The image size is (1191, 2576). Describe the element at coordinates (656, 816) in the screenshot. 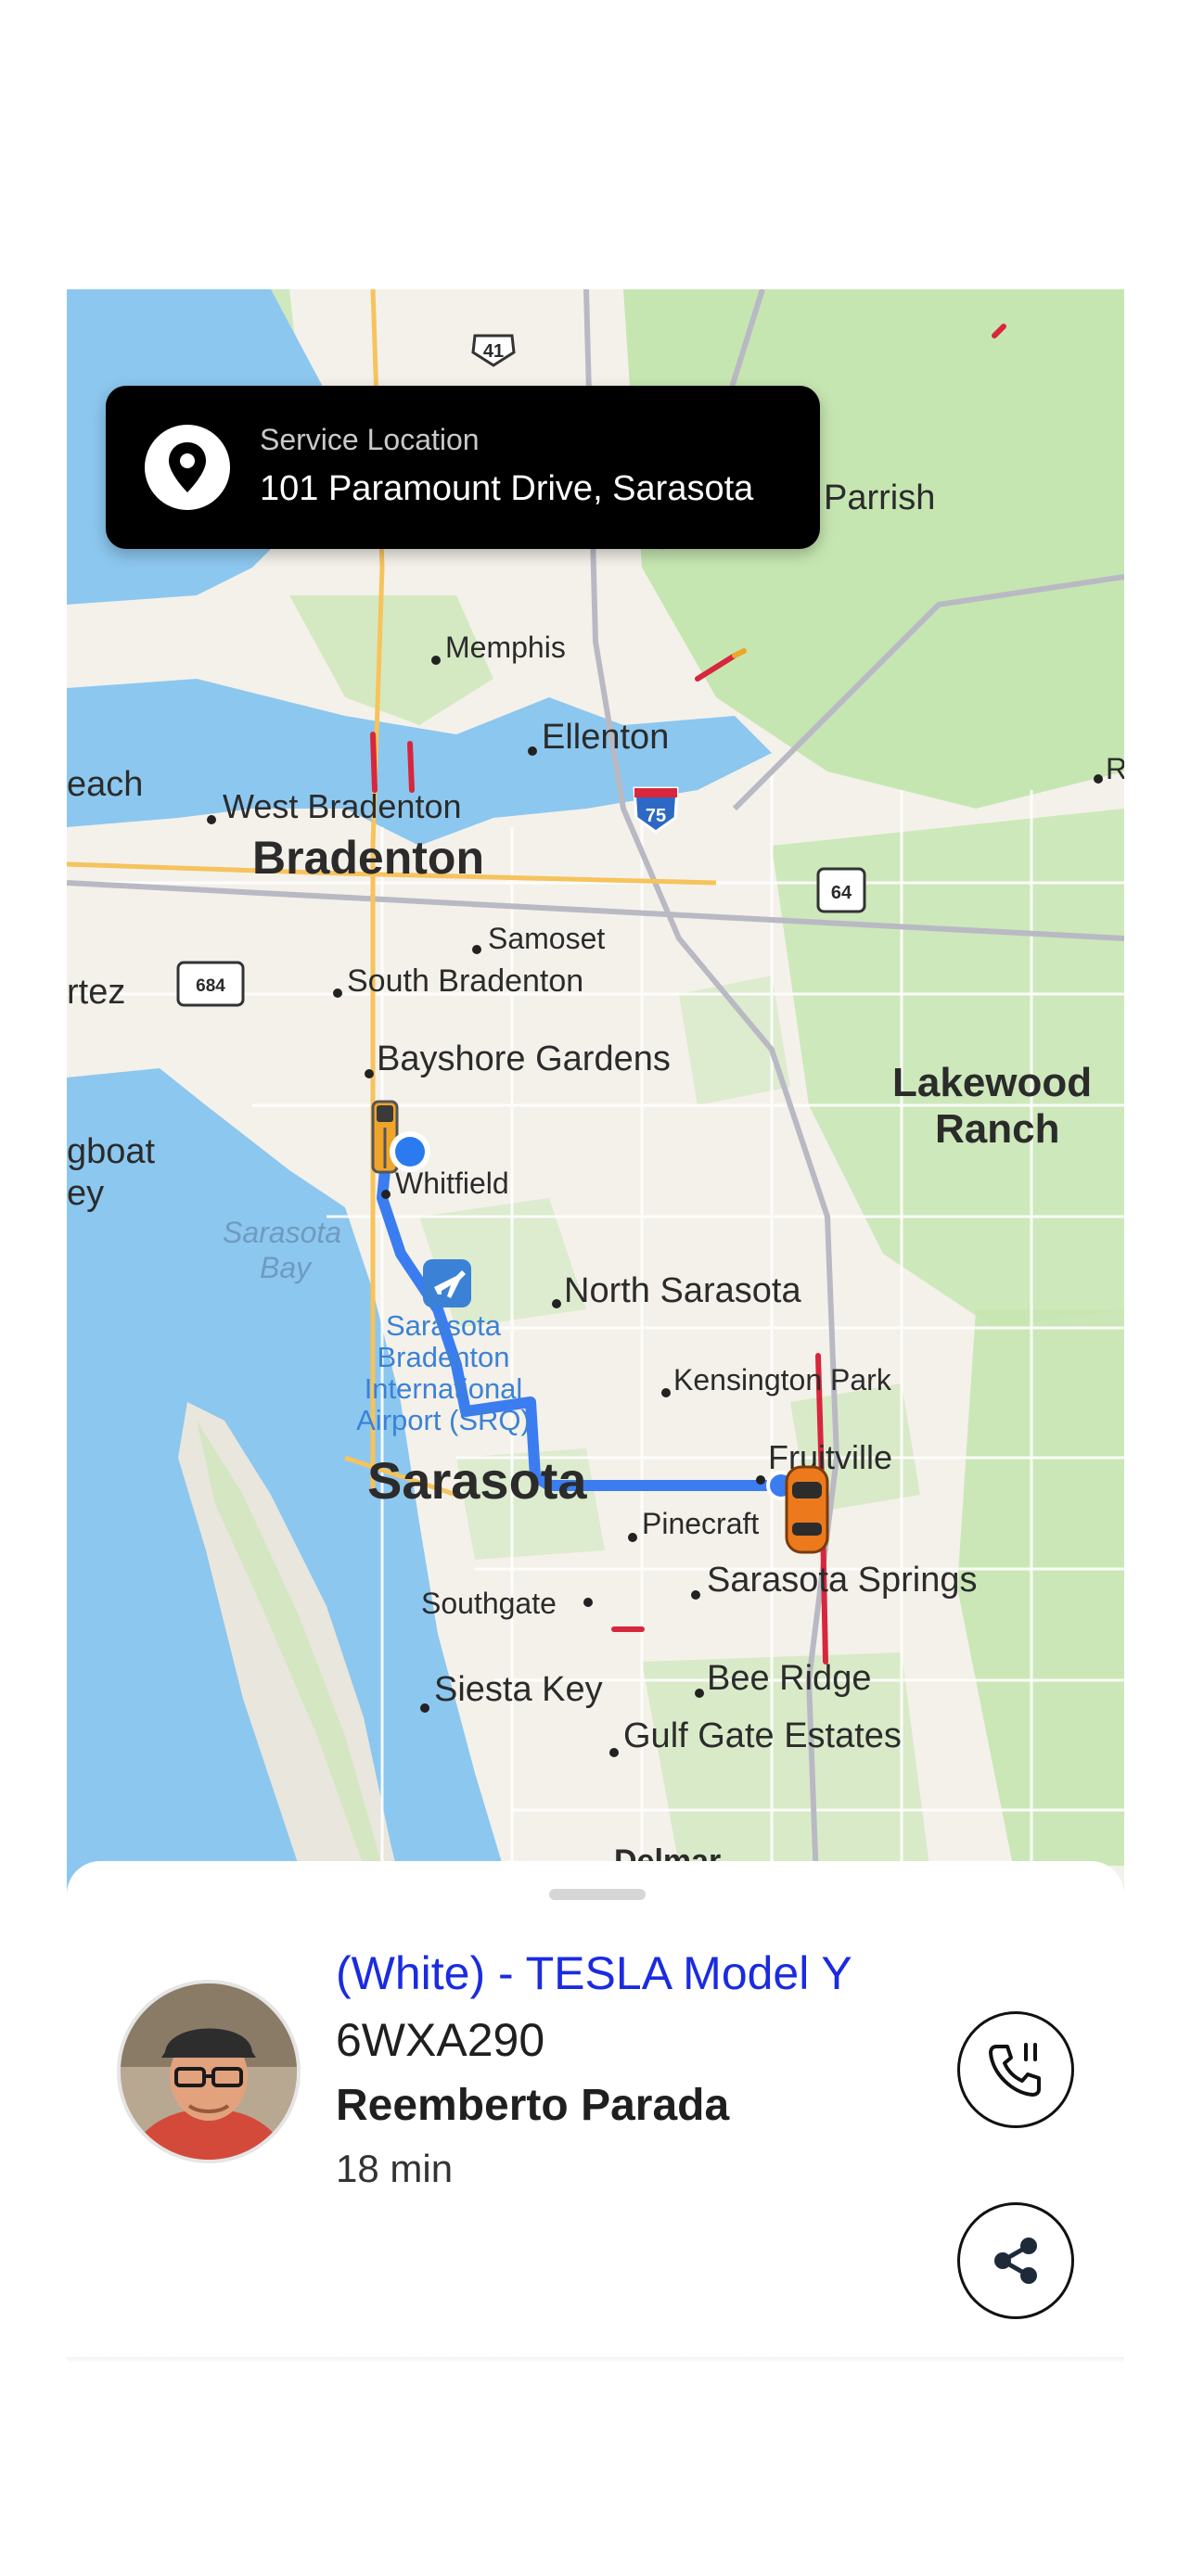

I see `svg-text: 75` at that location.